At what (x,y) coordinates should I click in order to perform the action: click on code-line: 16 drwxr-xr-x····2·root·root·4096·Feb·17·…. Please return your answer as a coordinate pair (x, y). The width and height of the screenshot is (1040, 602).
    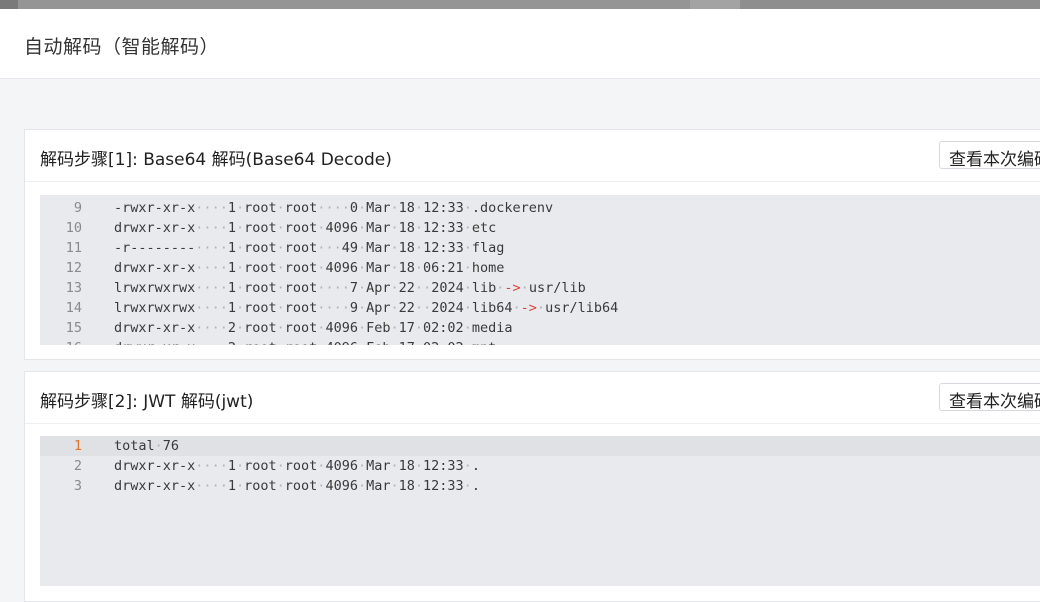
    Looking at the image, I should click on (540, 341).